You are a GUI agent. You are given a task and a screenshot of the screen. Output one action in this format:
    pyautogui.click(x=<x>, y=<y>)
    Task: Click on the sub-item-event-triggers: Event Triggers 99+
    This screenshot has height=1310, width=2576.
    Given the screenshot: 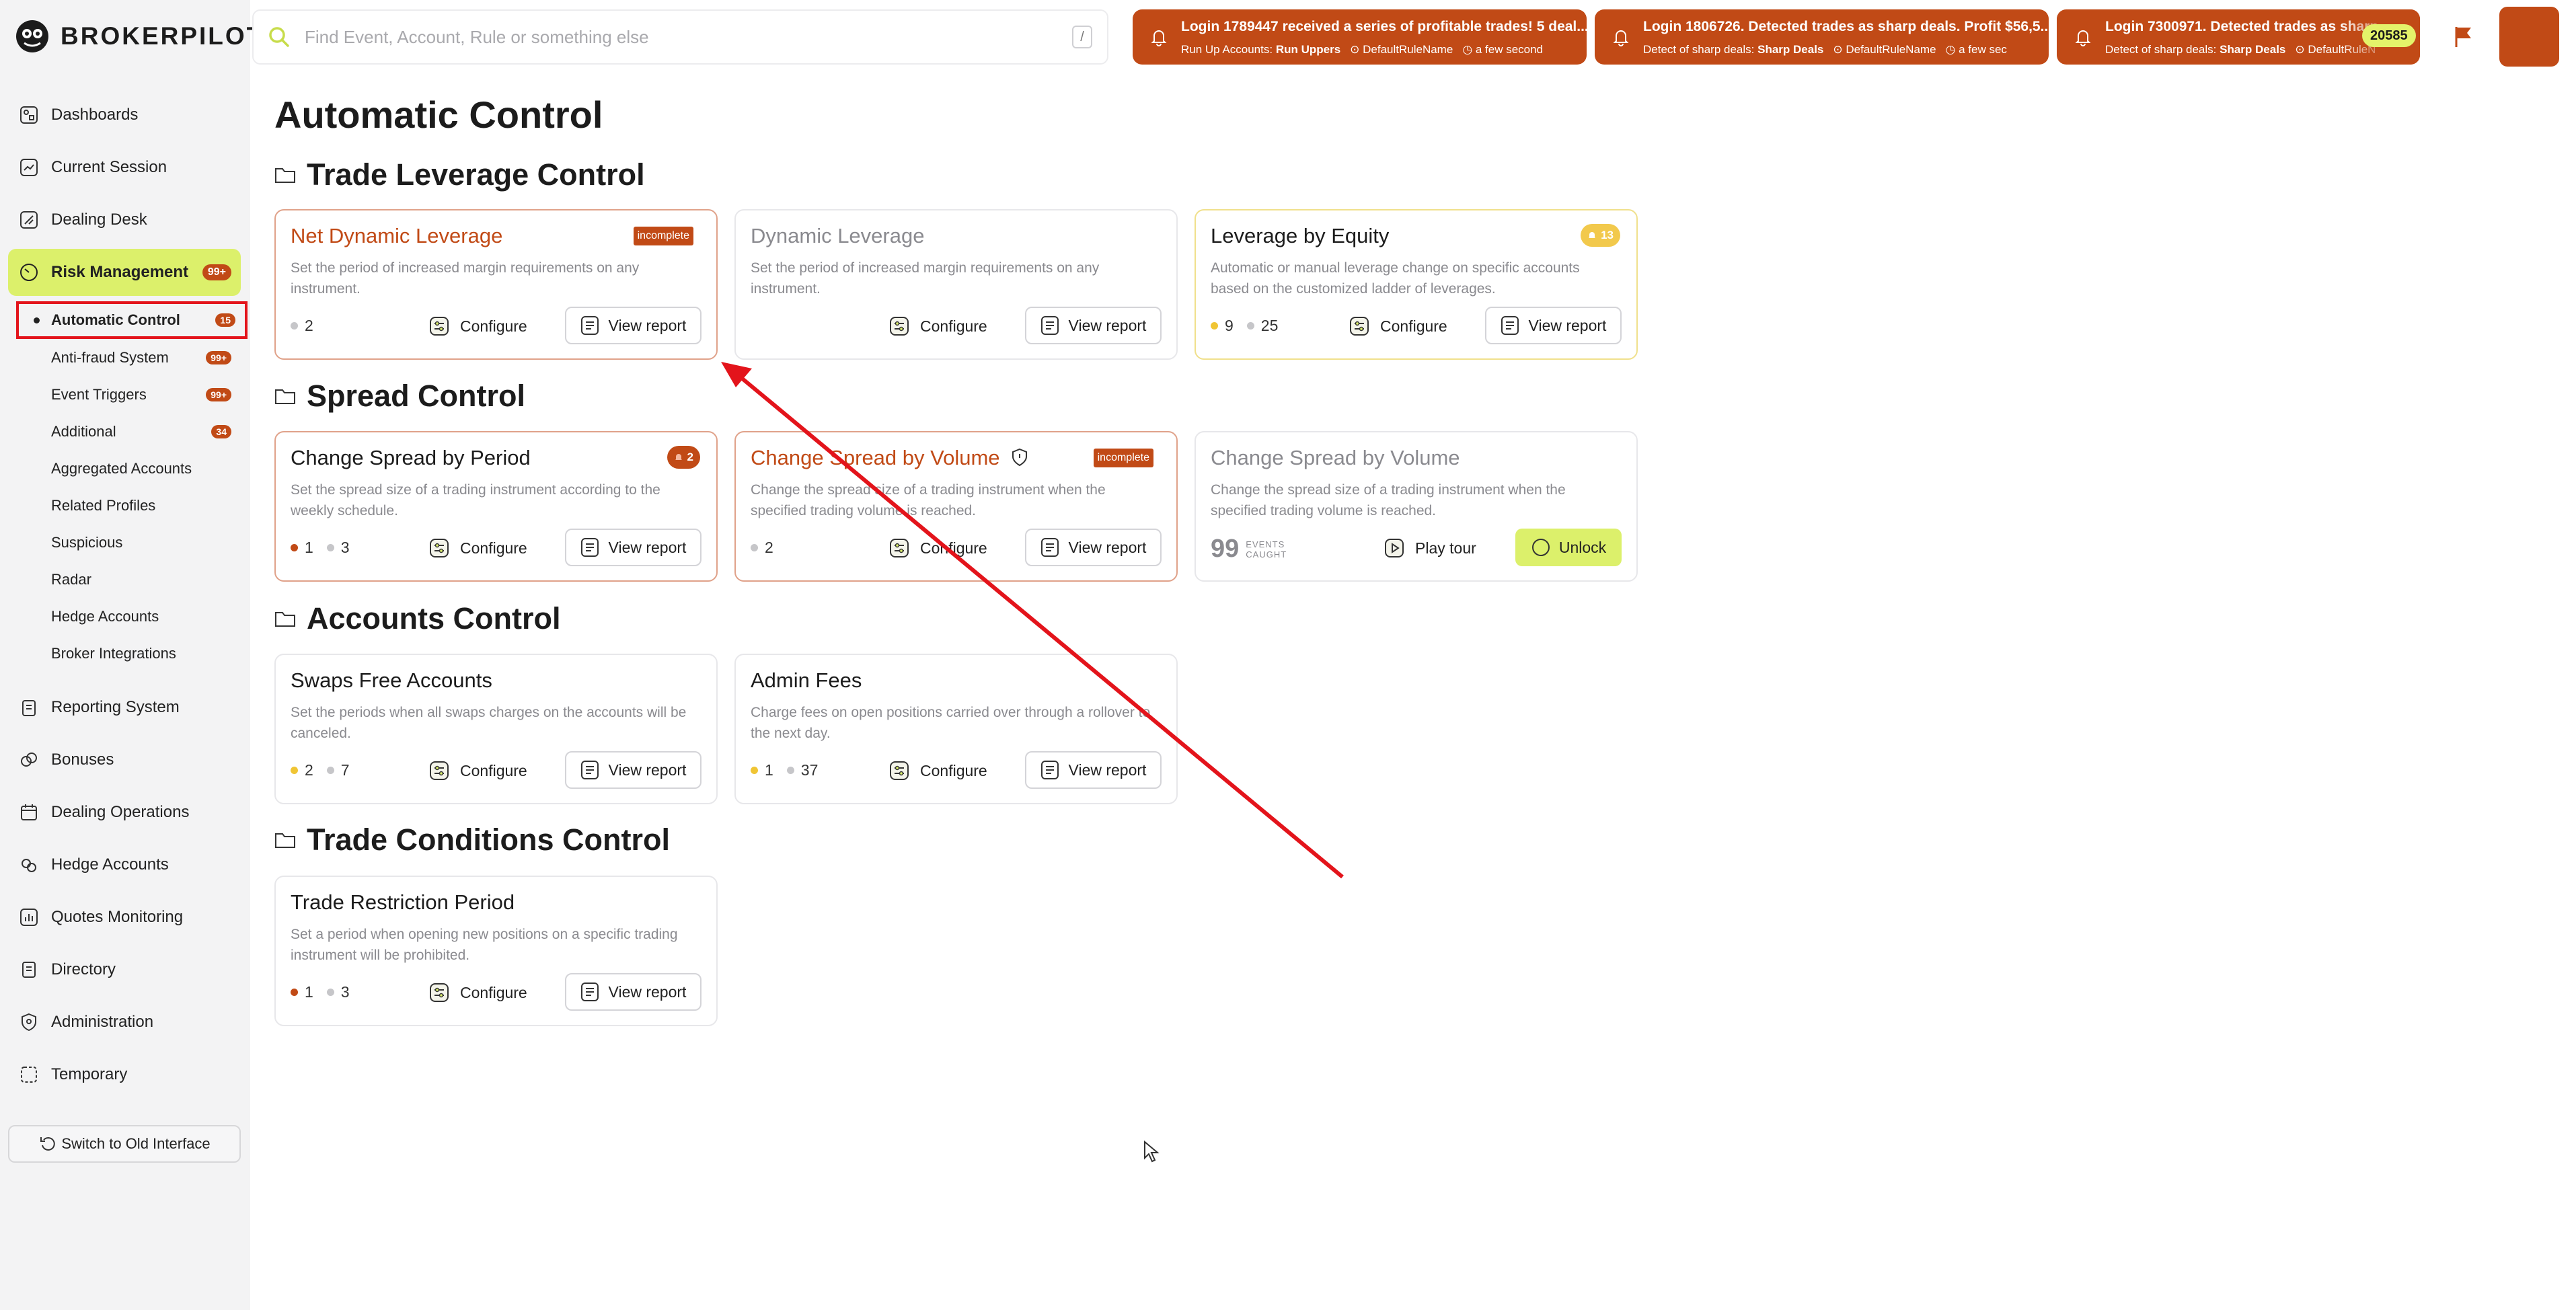 What is the action you would take?
    pyautogui.click(x=124, y=395)
    